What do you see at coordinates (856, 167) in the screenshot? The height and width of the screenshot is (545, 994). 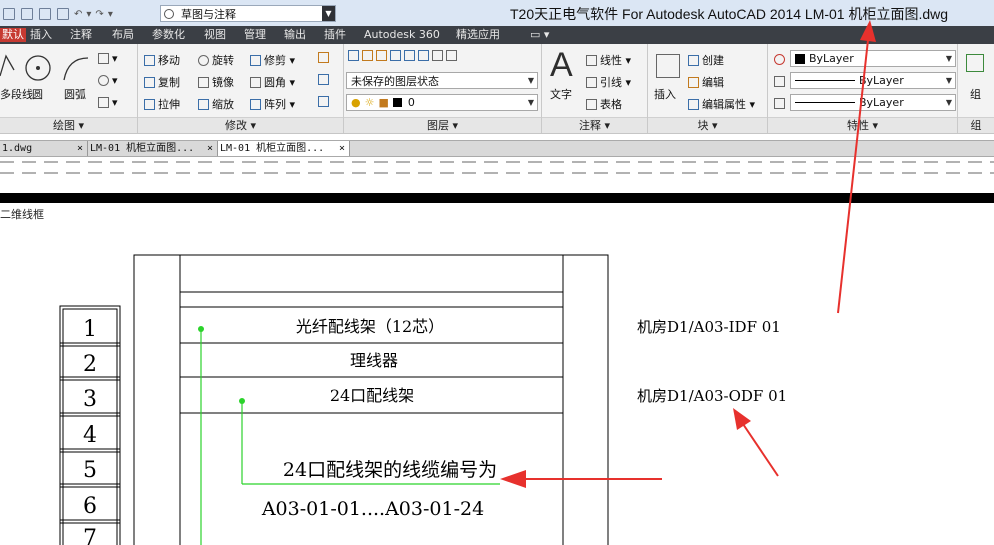 I see `title-pointer-arrow` at bounding box center [856, 167].